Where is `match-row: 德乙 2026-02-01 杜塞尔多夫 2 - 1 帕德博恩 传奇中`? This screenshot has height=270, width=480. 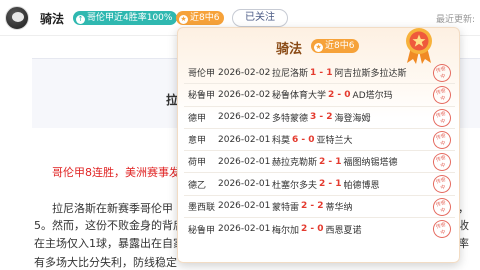 match-row: 德乙 2026-02-01 杜塞尔多夫 2 - 1 帕德博恩 传奇中 is located at coordinates (319, 184).